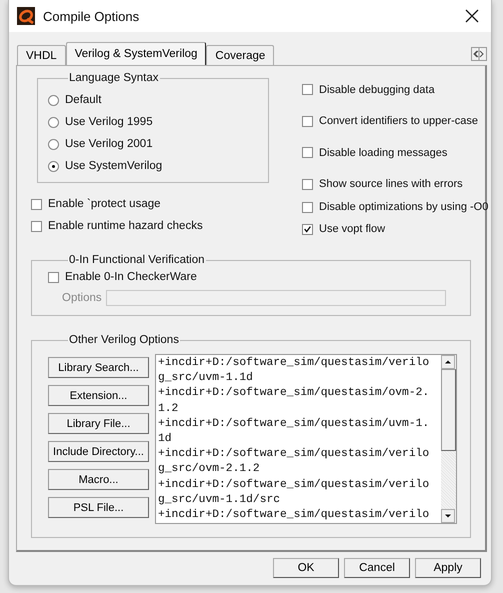 The width and height of the screenshot is (503, 593). Describe the element at coordinates (137, 260) in the screenshot. I see `group-title: 0-In Functional Verification` at that location.